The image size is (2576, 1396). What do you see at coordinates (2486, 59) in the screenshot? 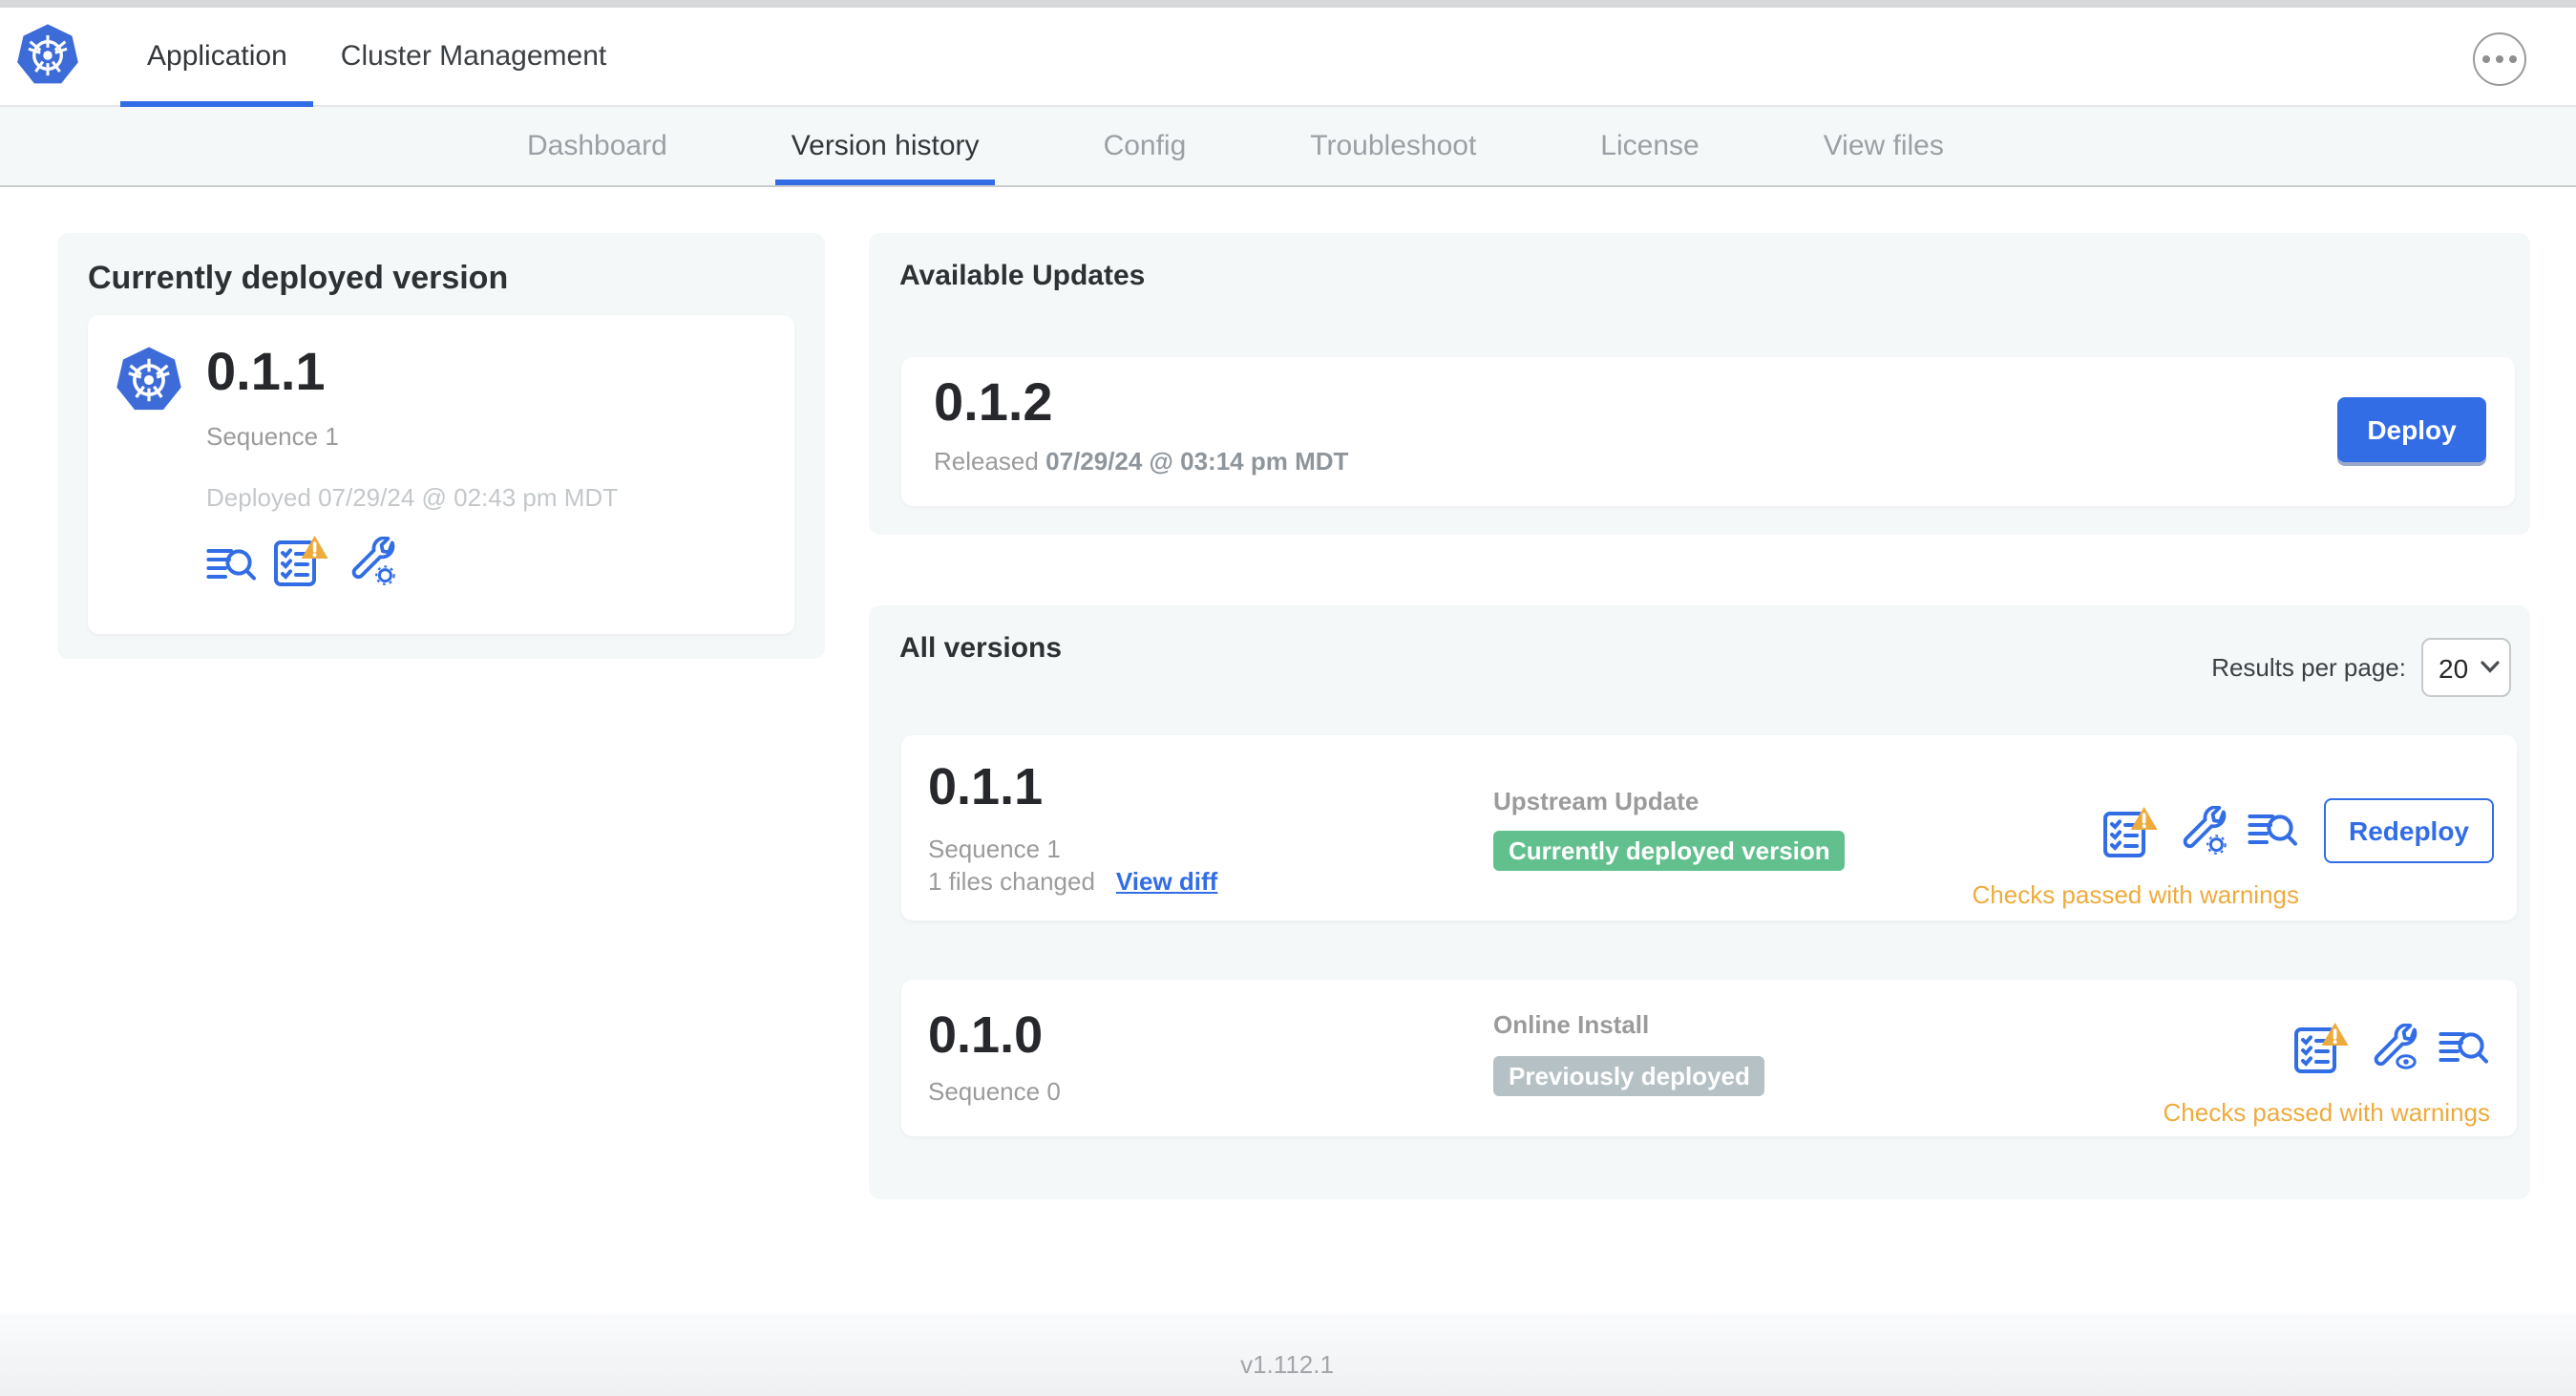
I see `ellipsis-icon` at bounding box center [2486, 59].